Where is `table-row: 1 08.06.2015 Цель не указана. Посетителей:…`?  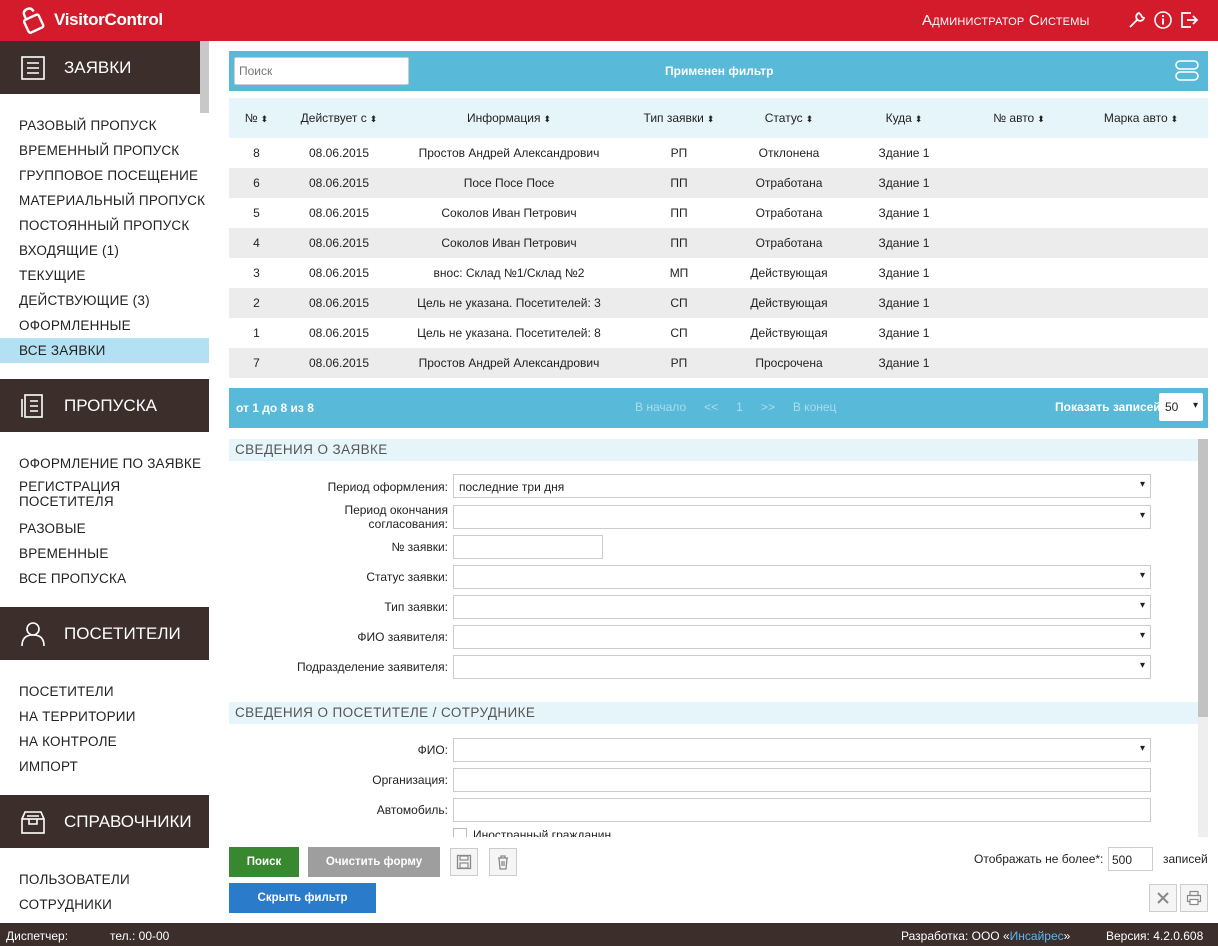
table-row: 1 08.06.2015 Цель не указана. Посетителей:… is located at coordinates (718, 333).